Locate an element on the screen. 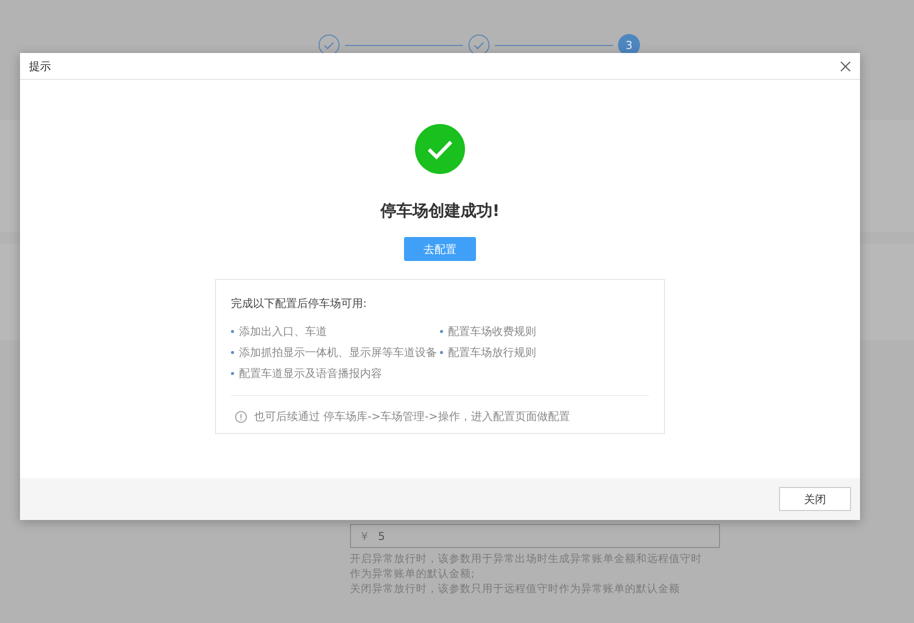 The height and width of the screenshot is (623, 914). close-button: 关闭 is located at coordinates (815, 499).